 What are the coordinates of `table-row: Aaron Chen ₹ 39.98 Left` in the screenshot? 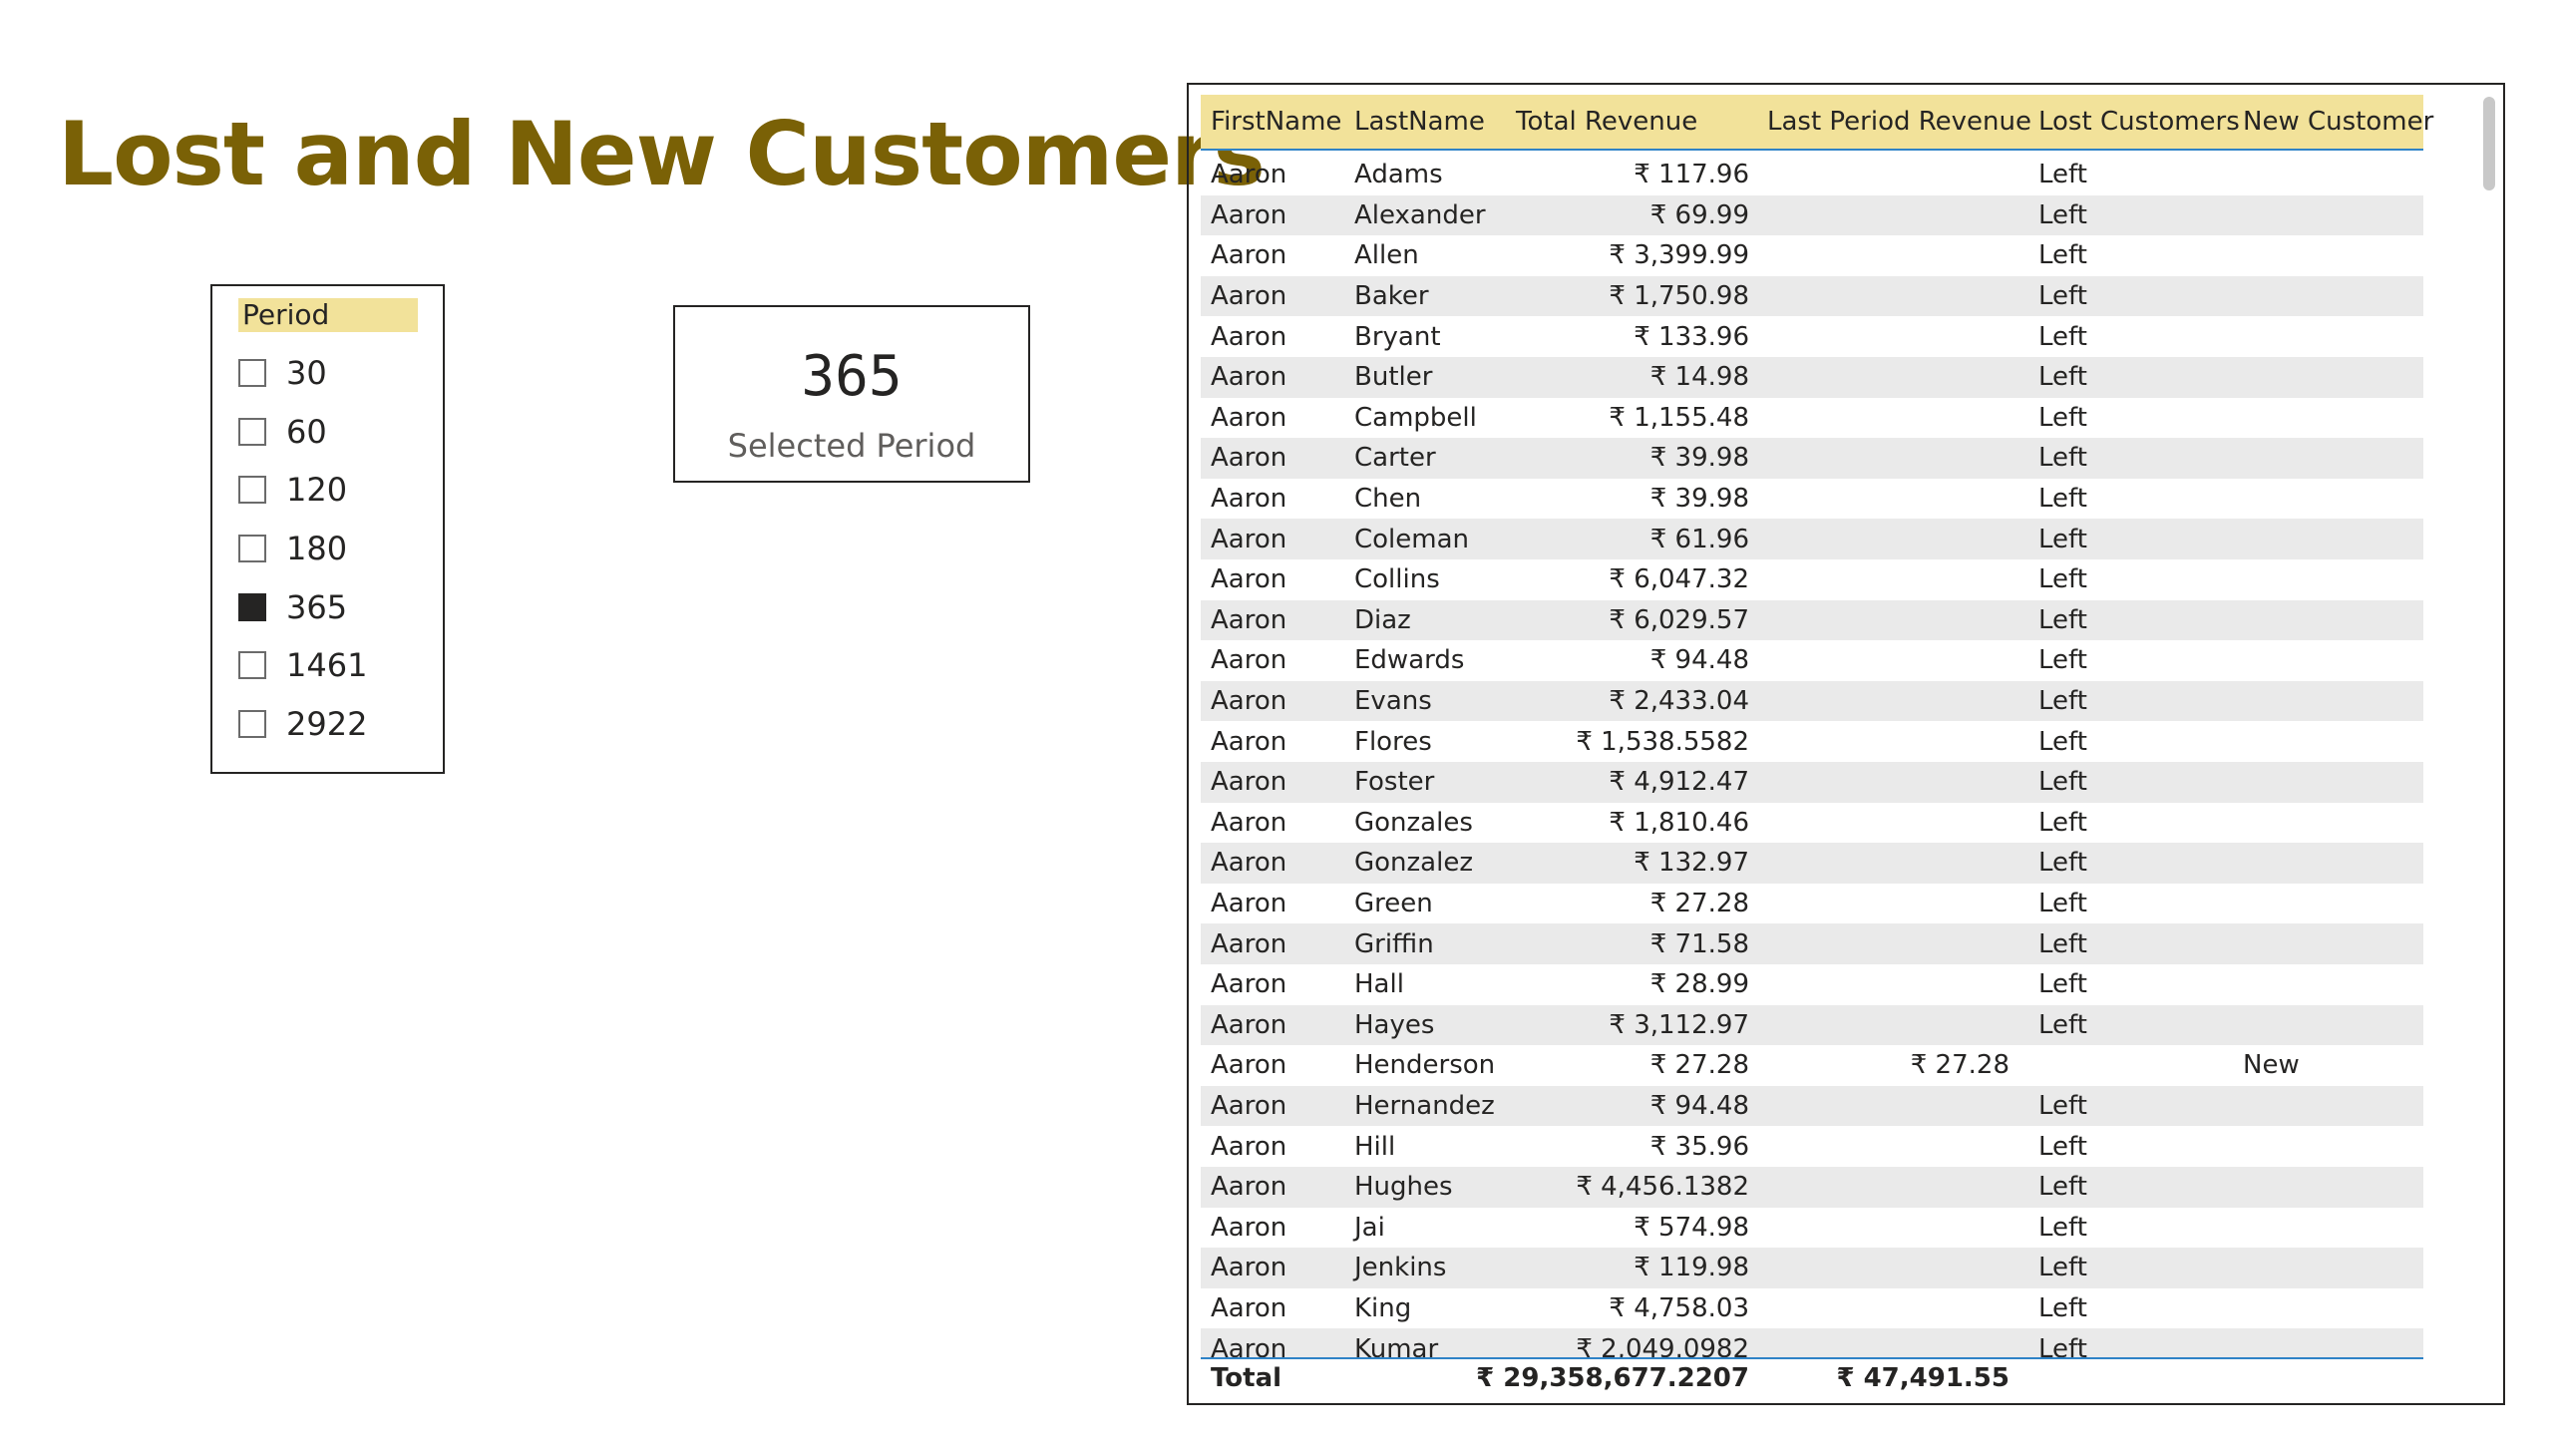 It's located at (1812, 499).